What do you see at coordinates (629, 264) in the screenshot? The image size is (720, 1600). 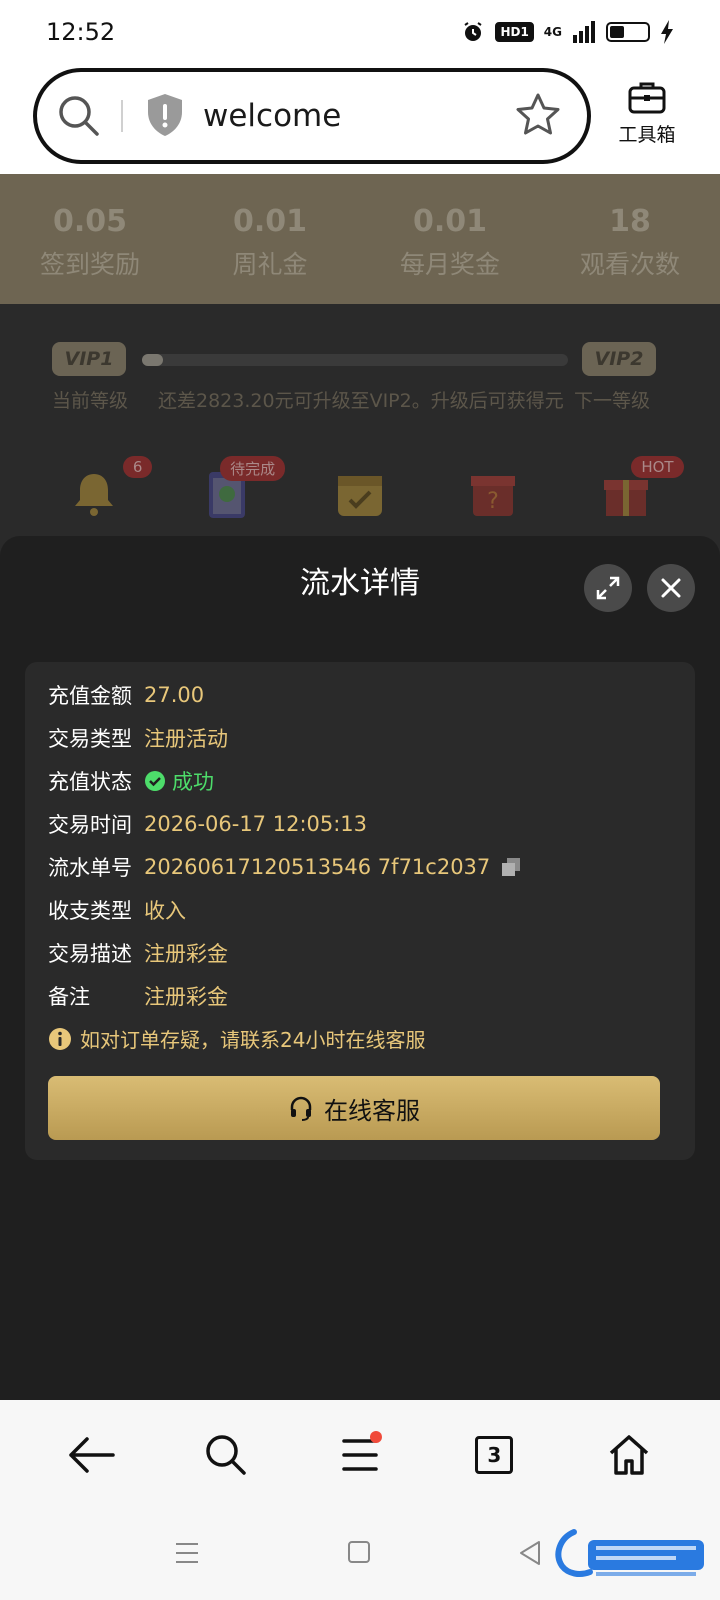 I see `stat-label: 观看次数` at bounding box center [629, 264].